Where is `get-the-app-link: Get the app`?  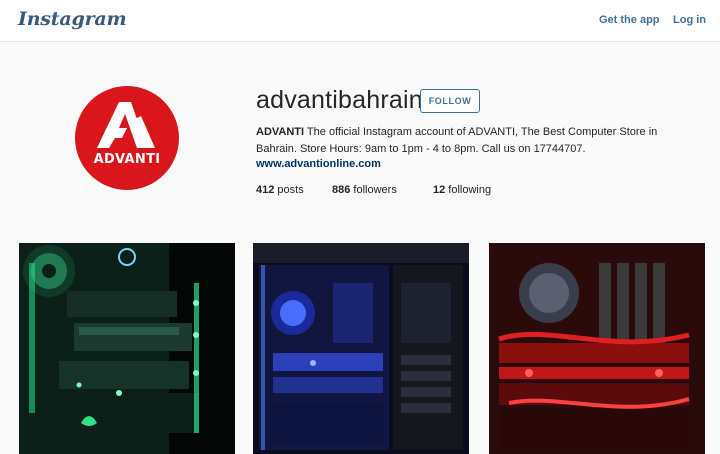
get-the-app-link: Get the app is located at coordinates (629, 20).